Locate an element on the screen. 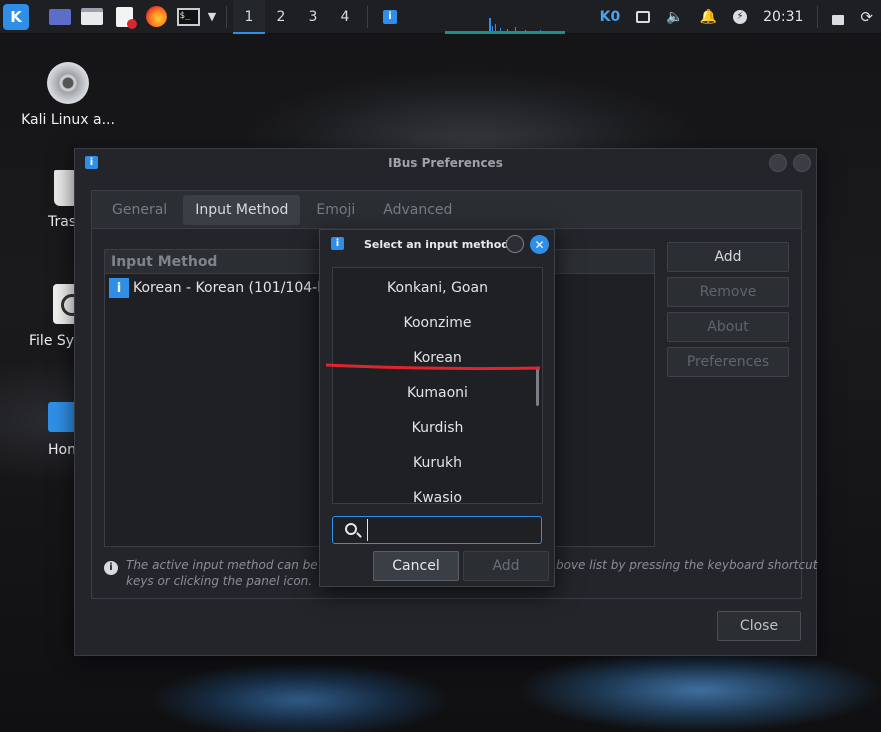 The width and height of the screenshot is (881, 732). terminal-icon: $_ is located at coordinates (188, 16).